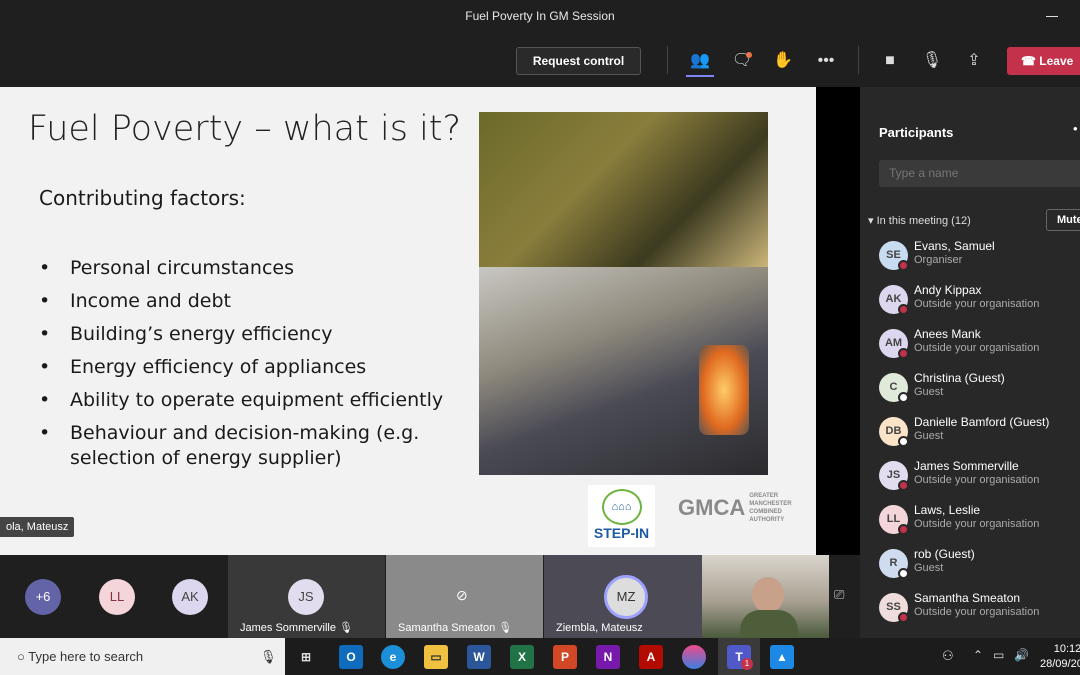  I want to click on participant-name: Samantha Smeaton, so click(967, 598).